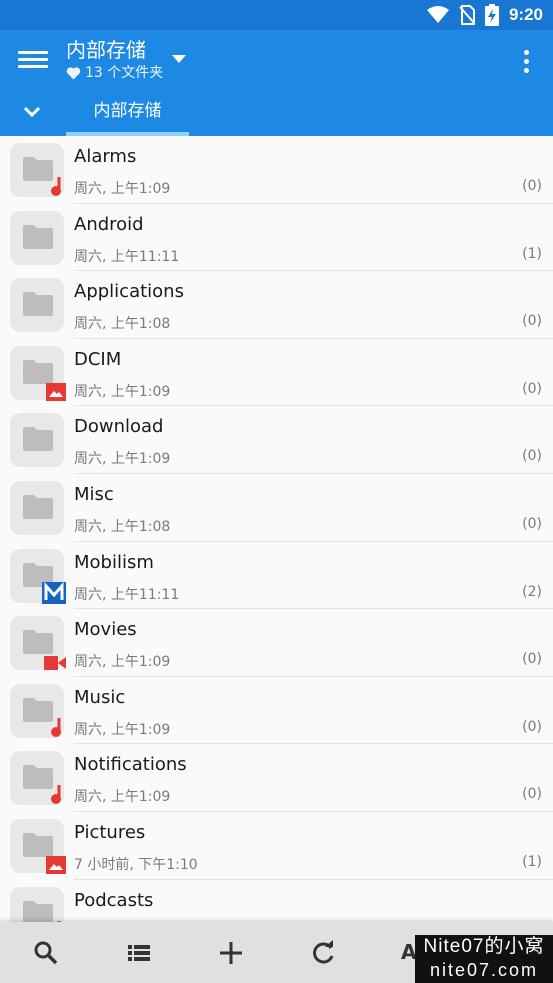  What do you see at coordinates (276, 846) in the screenshot?
I see `list-item: Pictures 7 小时前, 下午1:10 (1)` at bounding box center [276, 846].